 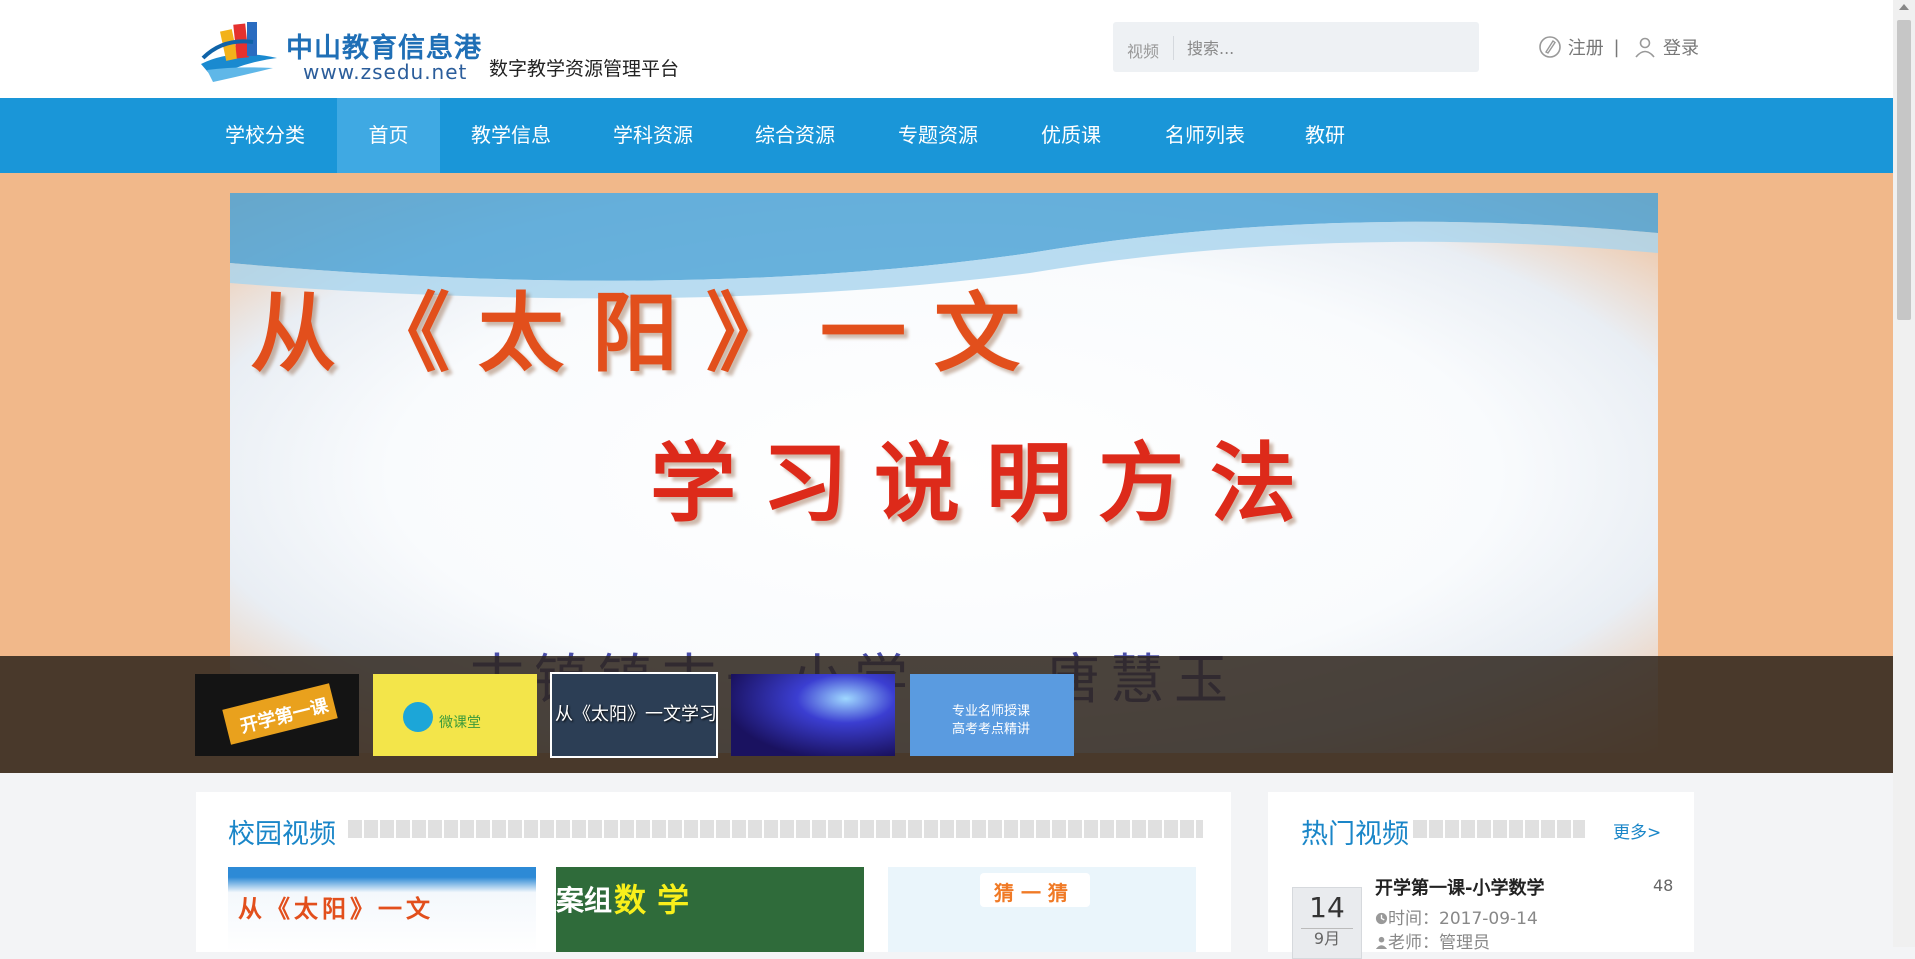 I want to click on hot-videos-more-link: 更多>, so click(x=1637, y=830).